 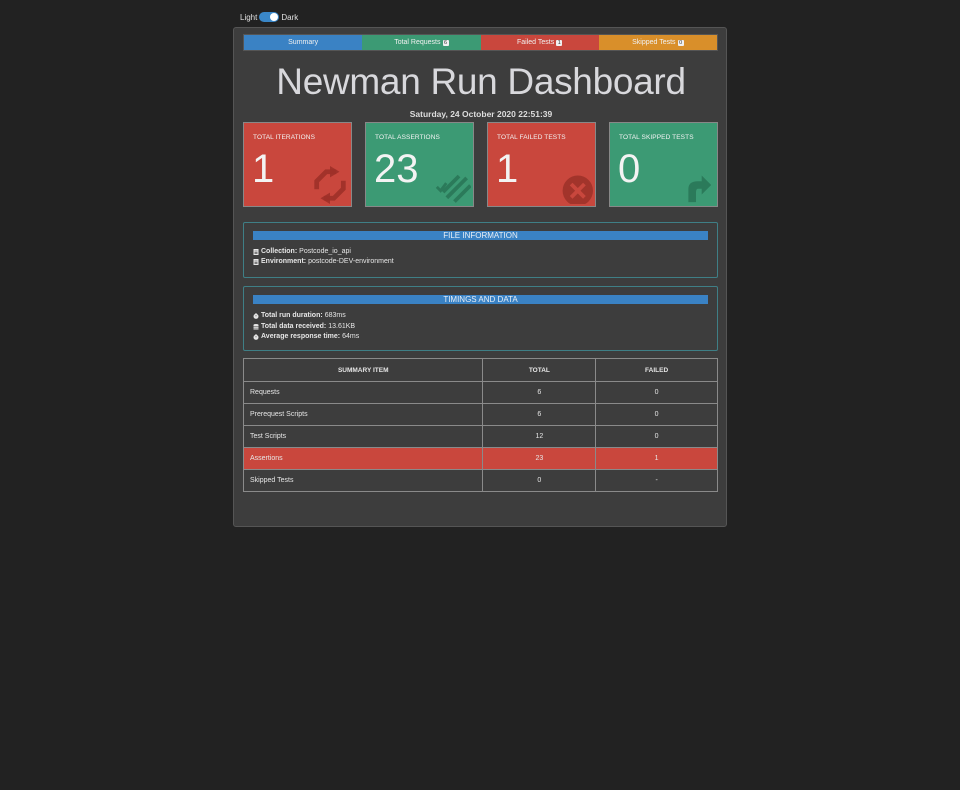 I want to click on checklist-icon, so click(x=453, y=188).